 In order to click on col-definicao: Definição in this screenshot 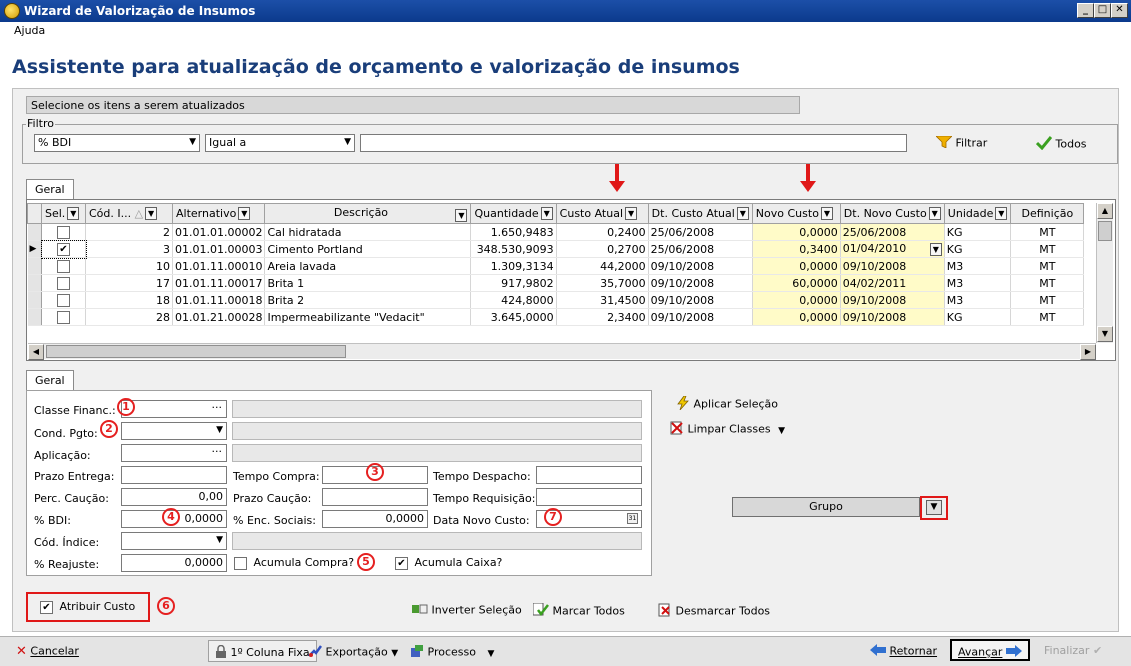, I will do `click(1047, 213)`.